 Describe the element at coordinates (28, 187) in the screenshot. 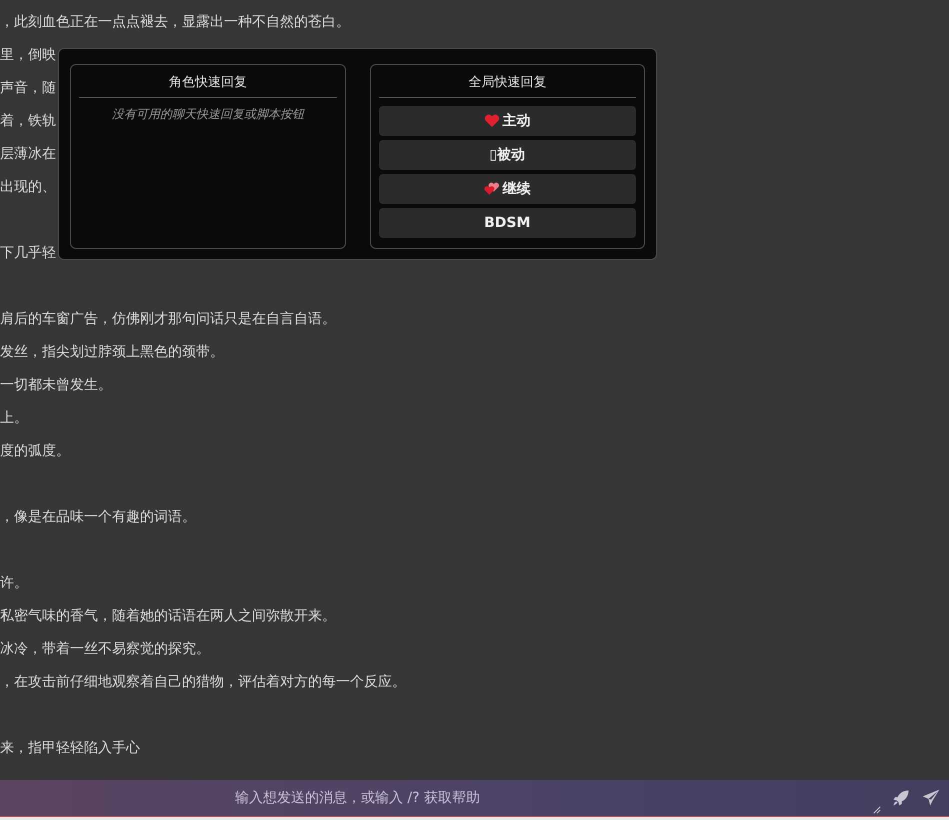

I see `chat-message-line: 出现的、` at that location.